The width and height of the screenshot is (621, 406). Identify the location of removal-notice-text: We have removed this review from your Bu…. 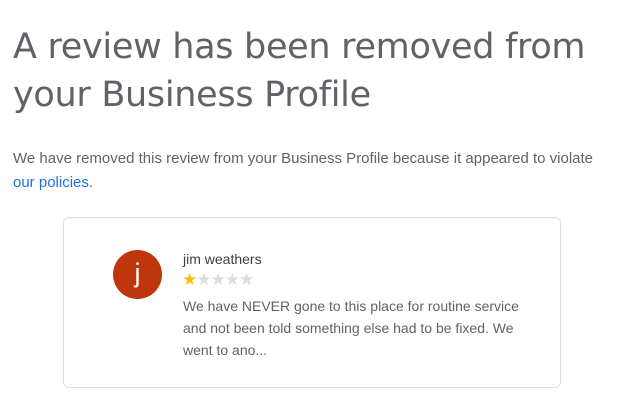
(303, 158).